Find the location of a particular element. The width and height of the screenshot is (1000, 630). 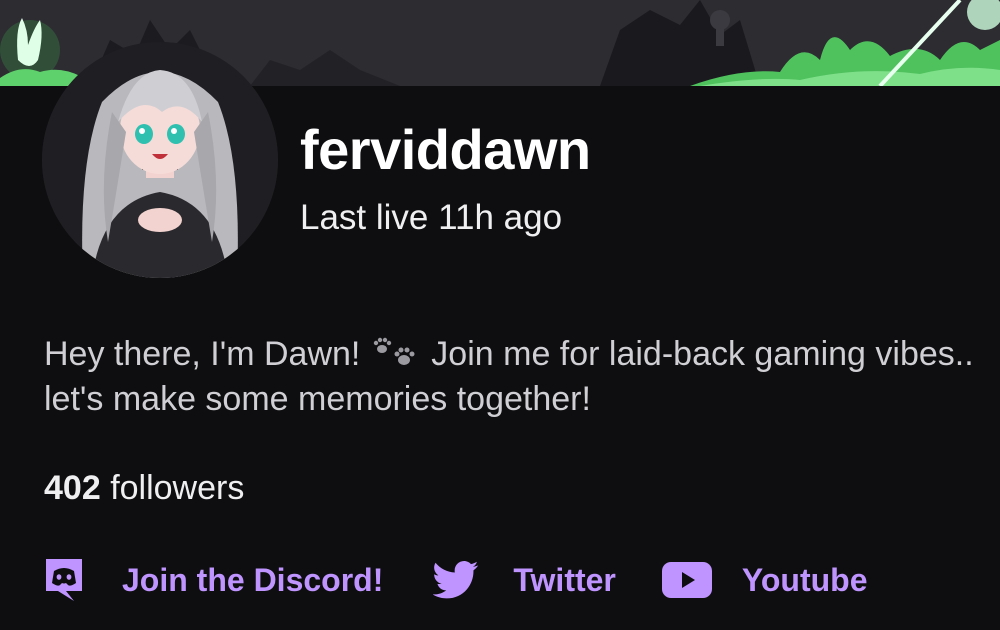

avatar is located at coordinates (160, 160).